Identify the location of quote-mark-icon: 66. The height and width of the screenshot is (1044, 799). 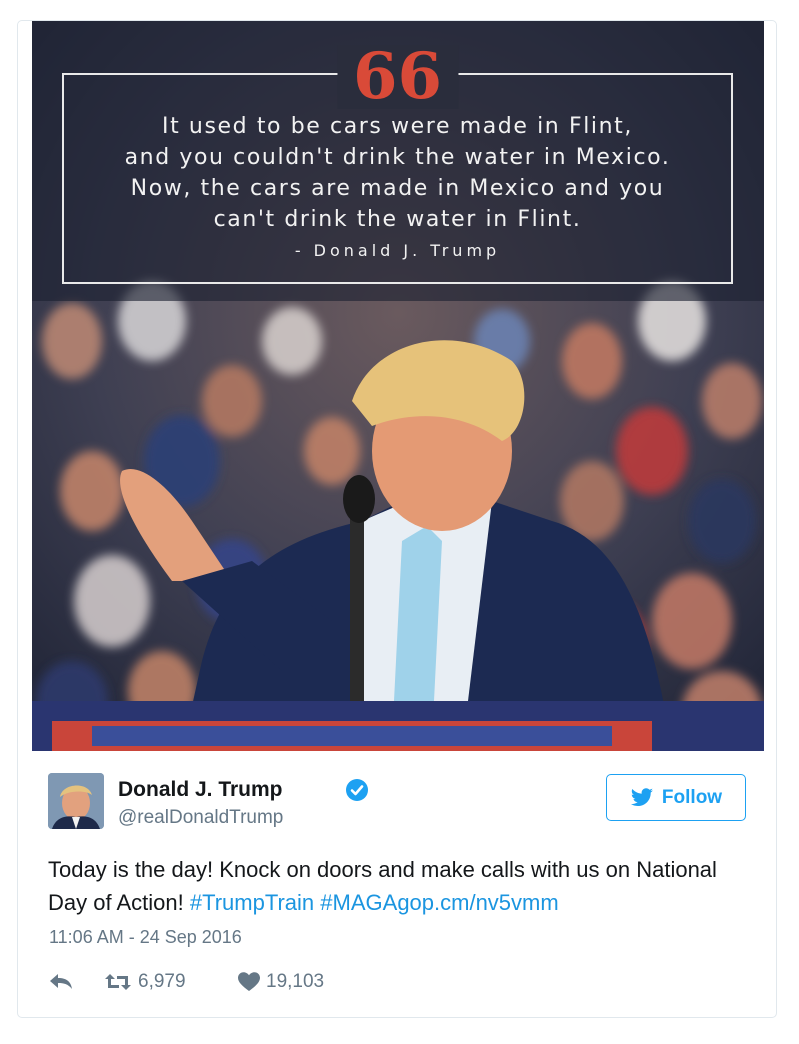
(397, 77).